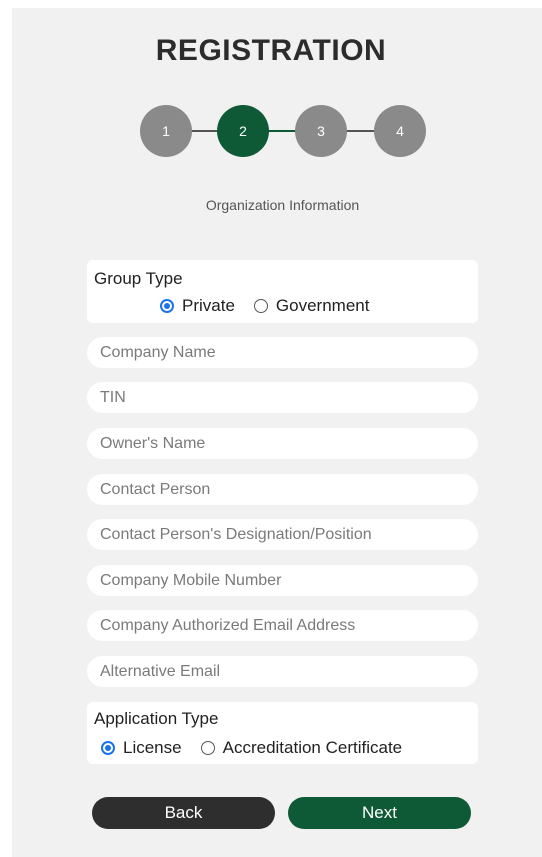 The width and height of the screenshot is (542, 857). What do you see at coordinates (282, 397) in the screenshot?
I see `tin-input` at bounding box center [282, 397].